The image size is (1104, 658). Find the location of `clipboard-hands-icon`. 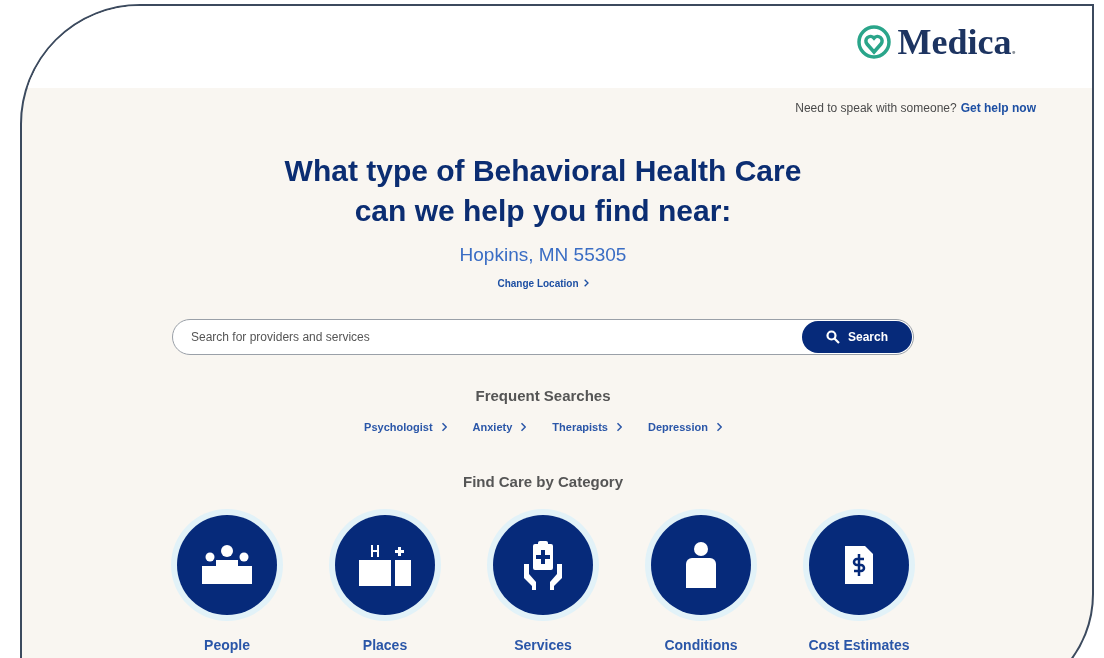

clipboard-hands-icon is located at coordinates (543, 565).